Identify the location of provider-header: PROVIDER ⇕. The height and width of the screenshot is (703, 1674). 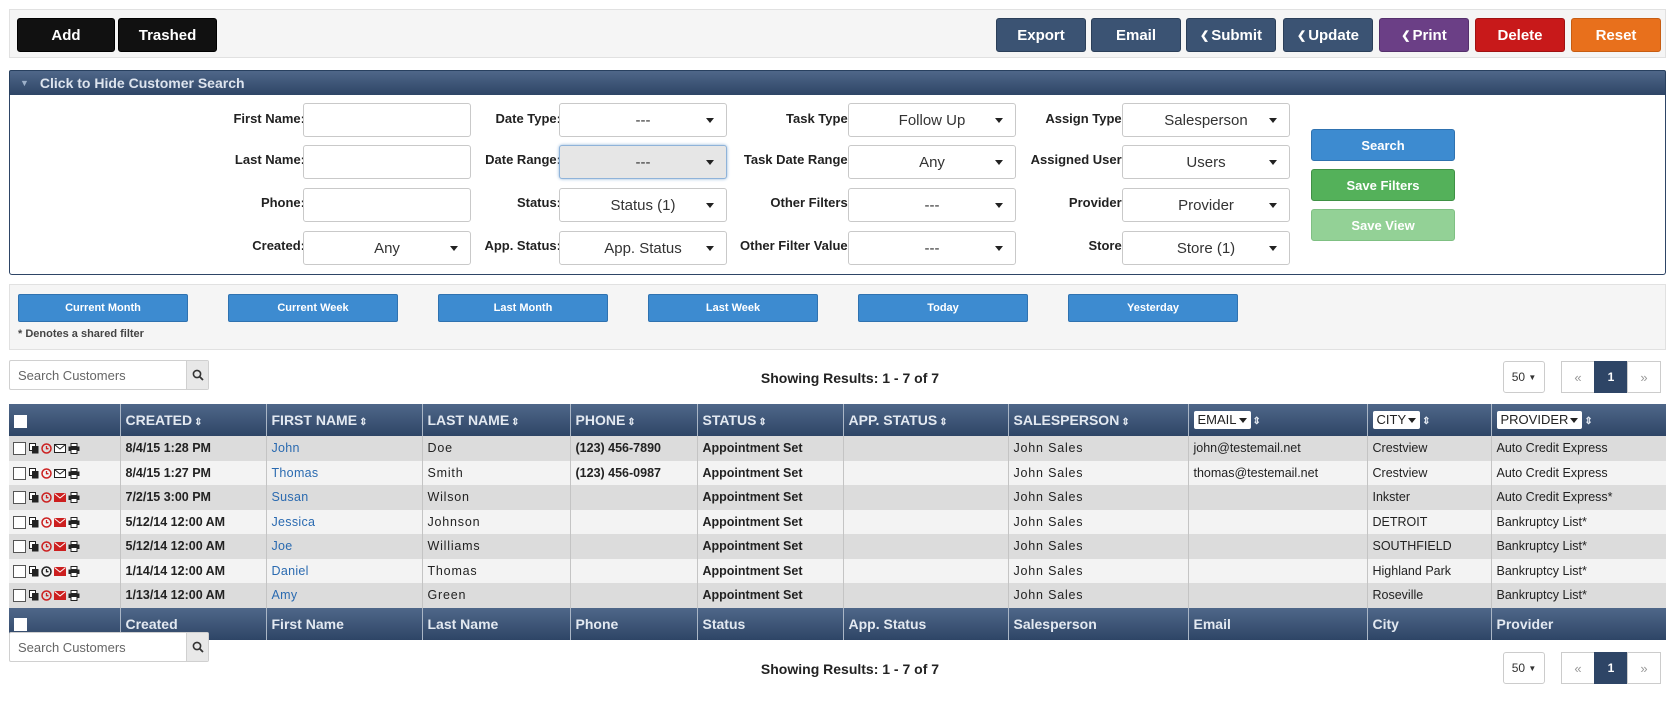
(1578, 420).